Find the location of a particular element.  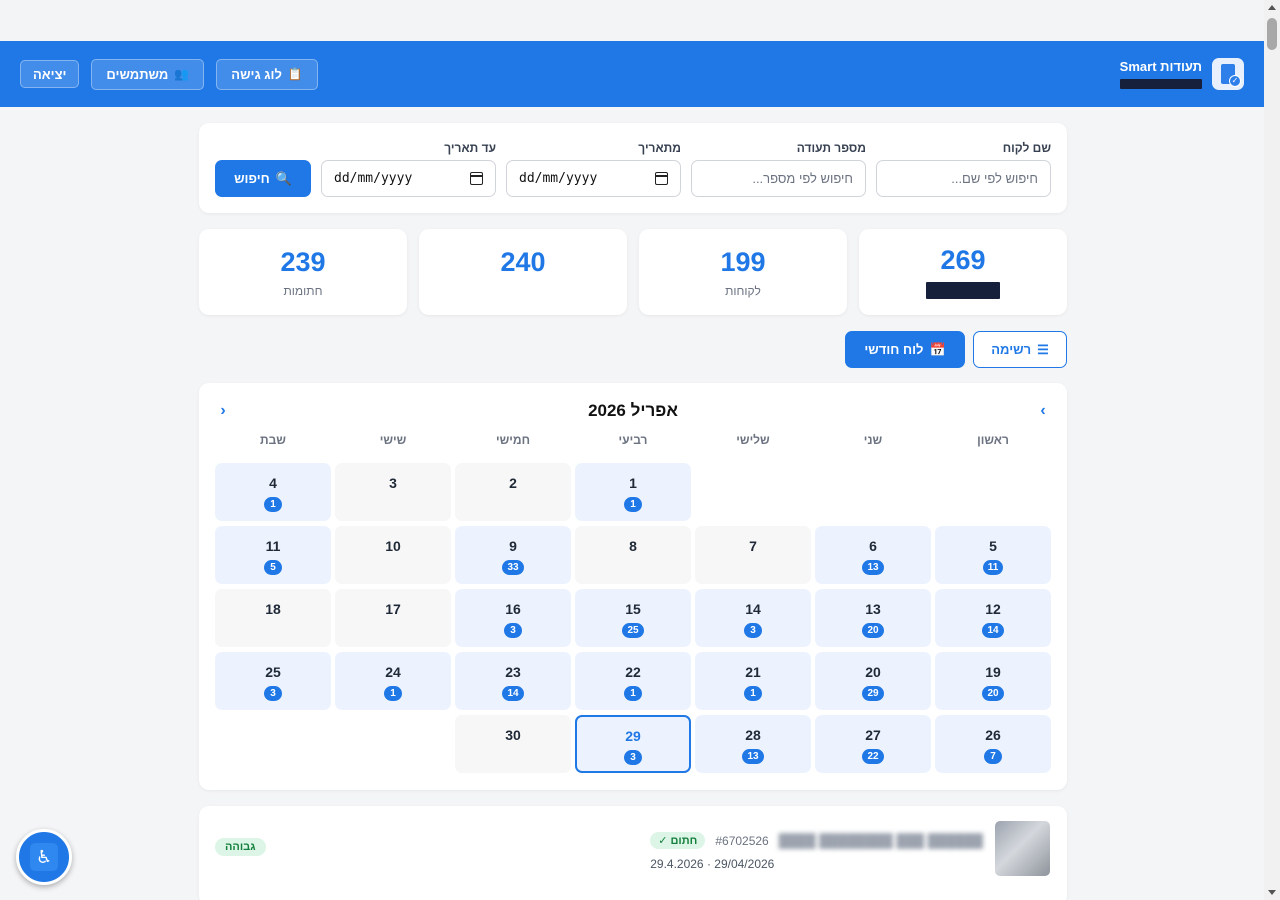

calendar-day: 24 1 is located at coordinates (393, 681).